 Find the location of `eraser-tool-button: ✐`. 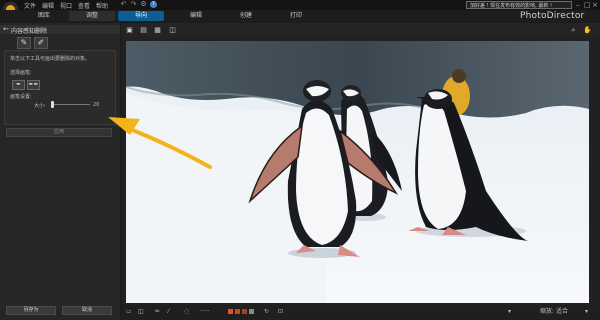

eraser-tool-button: ✐ is located at coordinates (41, 43).